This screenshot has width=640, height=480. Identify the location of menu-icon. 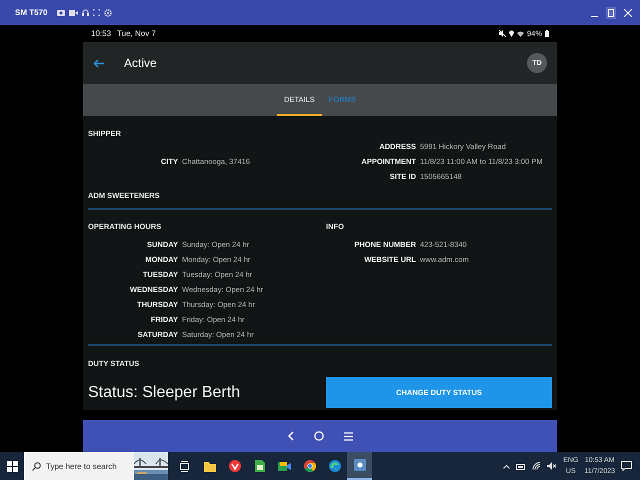
(348, 436).